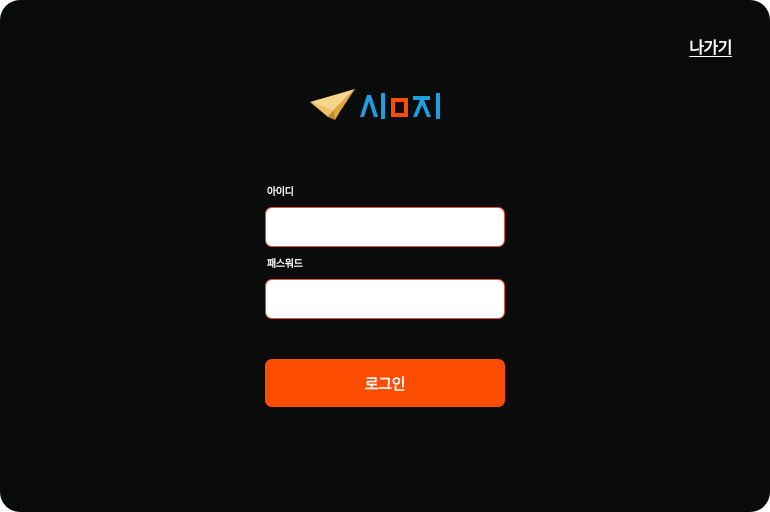  Describe the element at coordinates (385, 383) in the screenshot. I see `login-button: 로그인` at that location.